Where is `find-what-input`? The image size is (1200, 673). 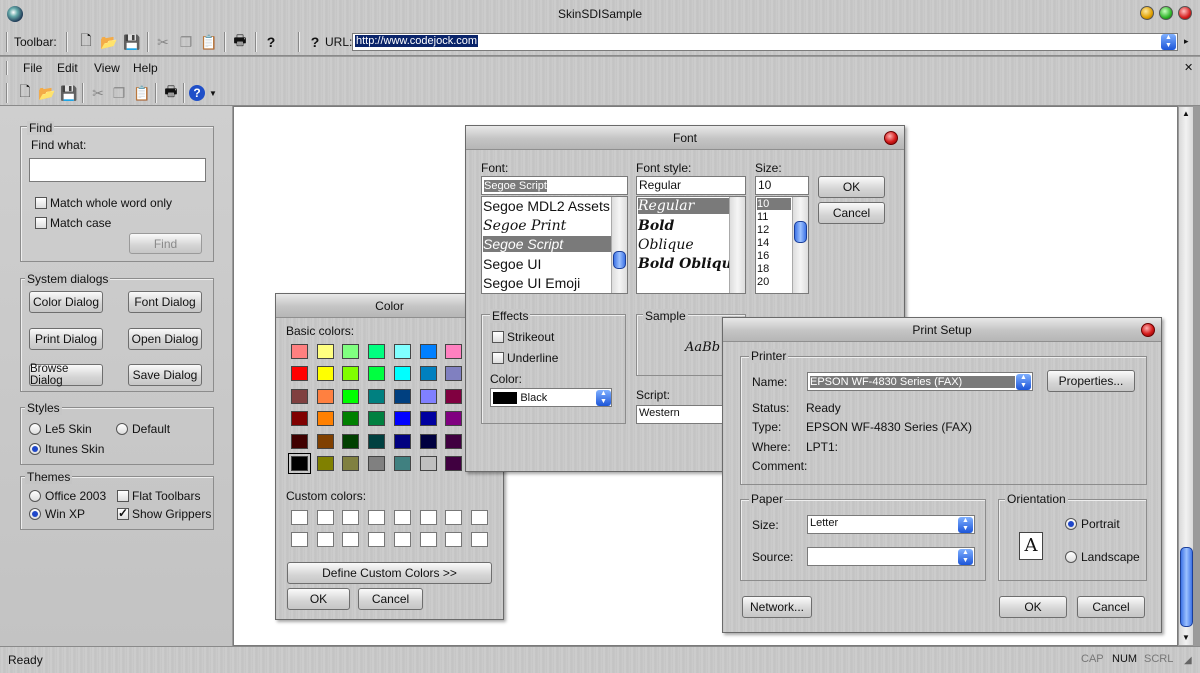 find-what-input is located at coordinates (117, 170).